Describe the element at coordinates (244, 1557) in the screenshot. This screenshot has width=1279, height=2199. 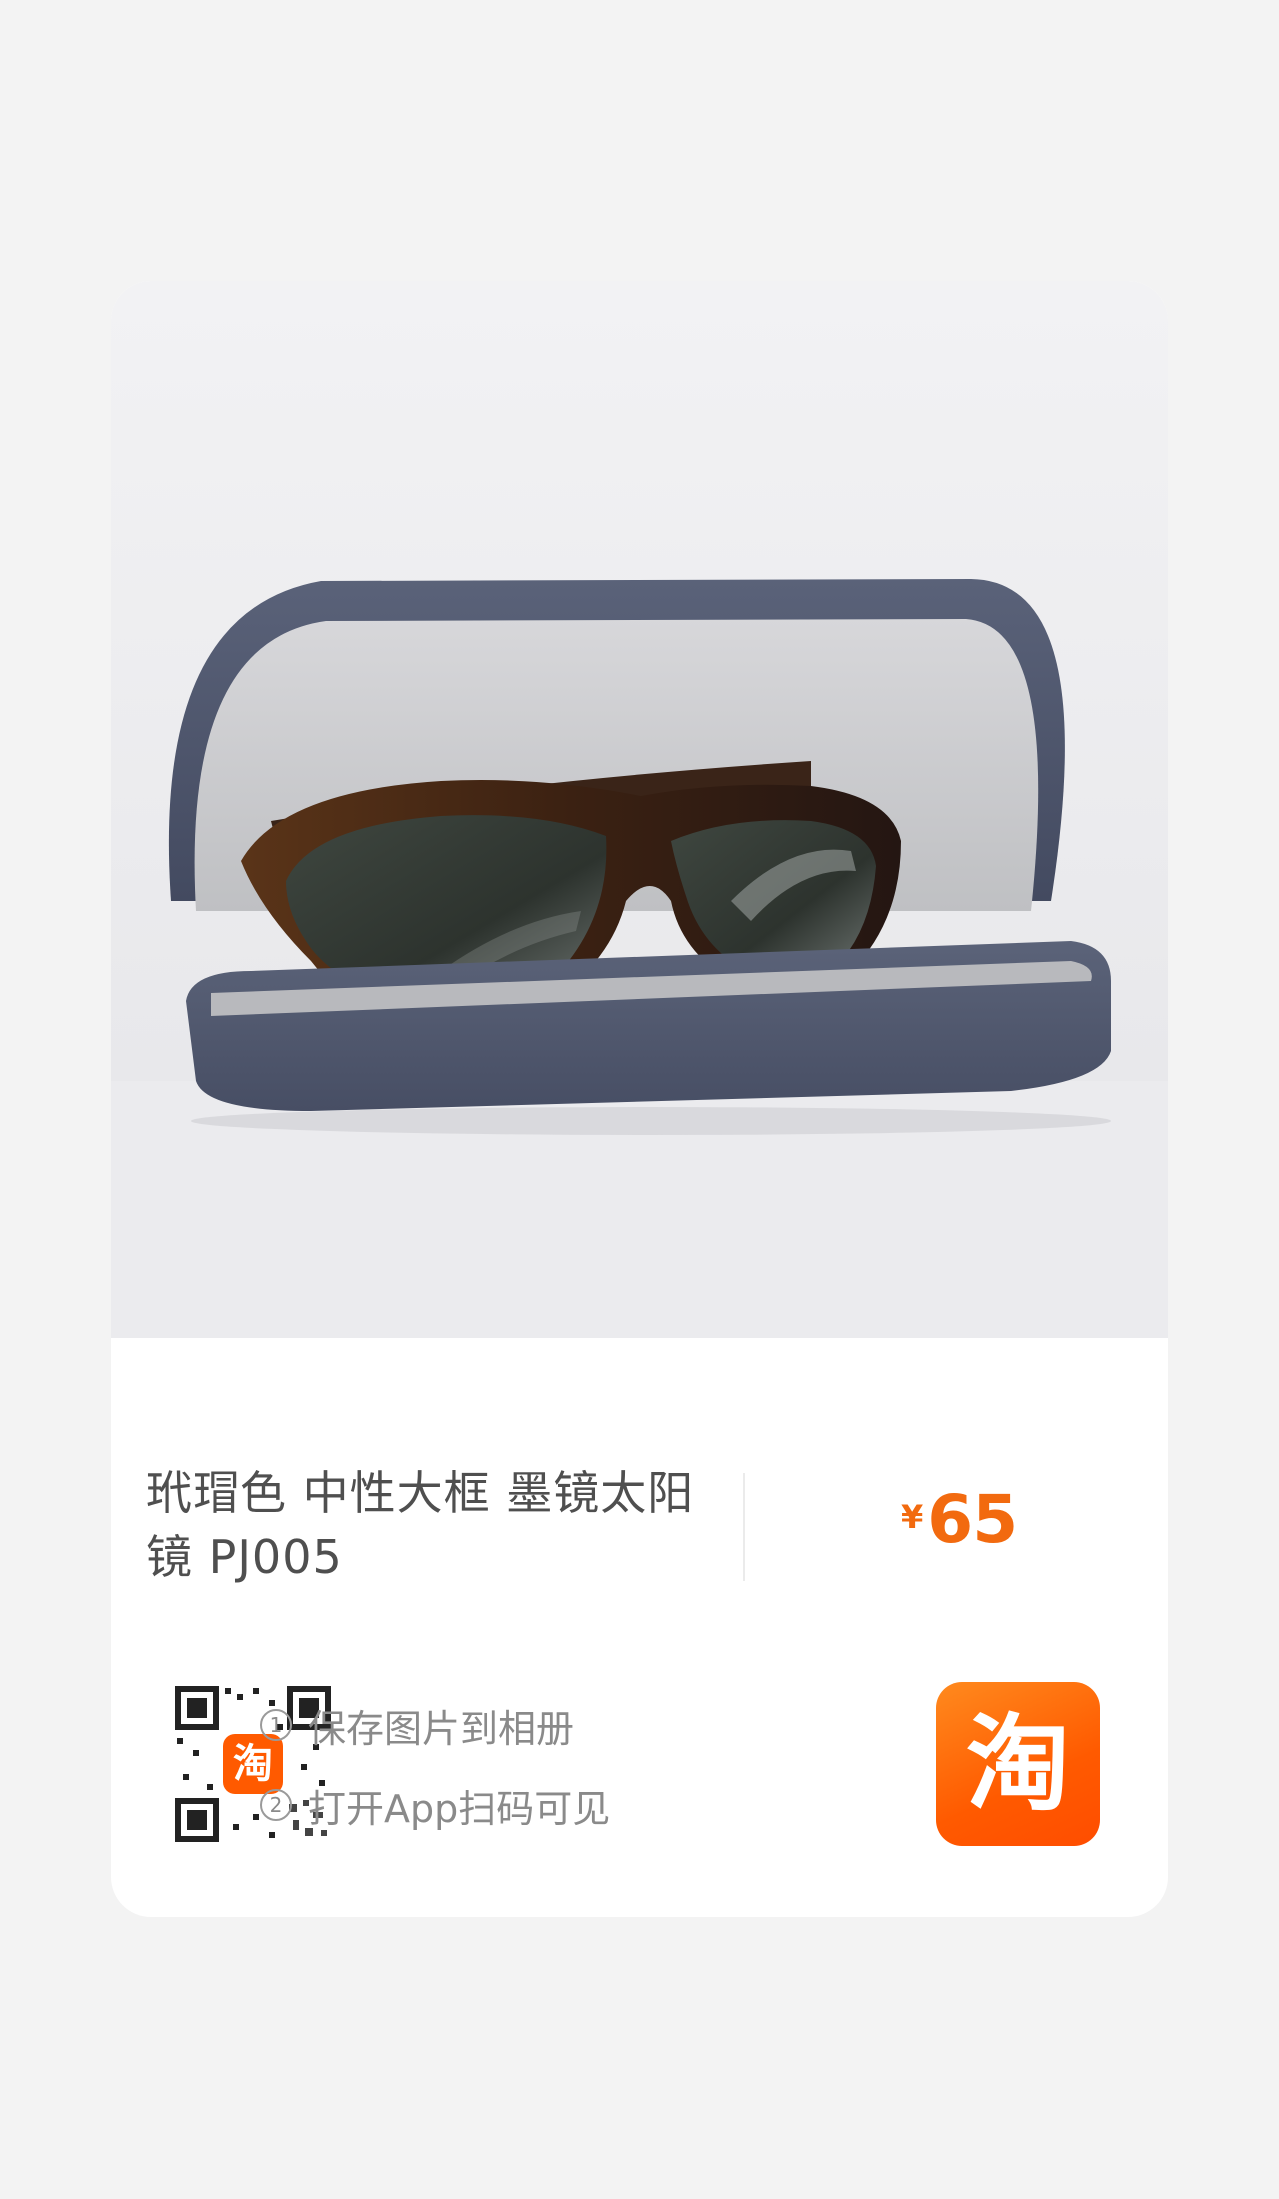
I see `product-title-line-2: 镜 PJ005` at that location.